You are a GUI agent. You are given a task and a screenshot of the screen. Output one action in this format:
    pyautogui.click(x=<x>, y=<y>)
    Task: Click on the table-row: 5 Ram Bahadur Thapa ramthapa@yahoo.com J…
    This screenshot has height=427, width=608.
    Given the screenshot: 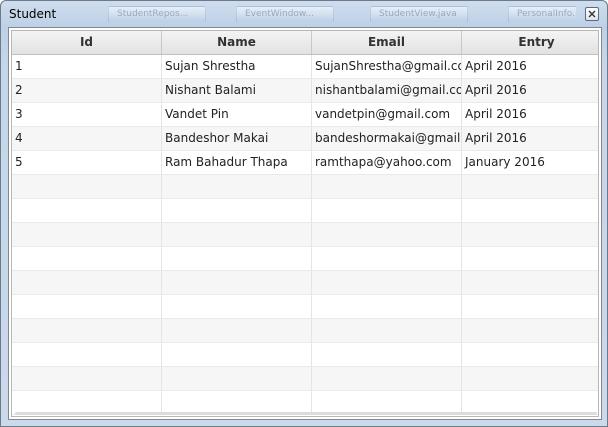 What is the action you would take?
    pyautogui.click(x=305, y=163)
    